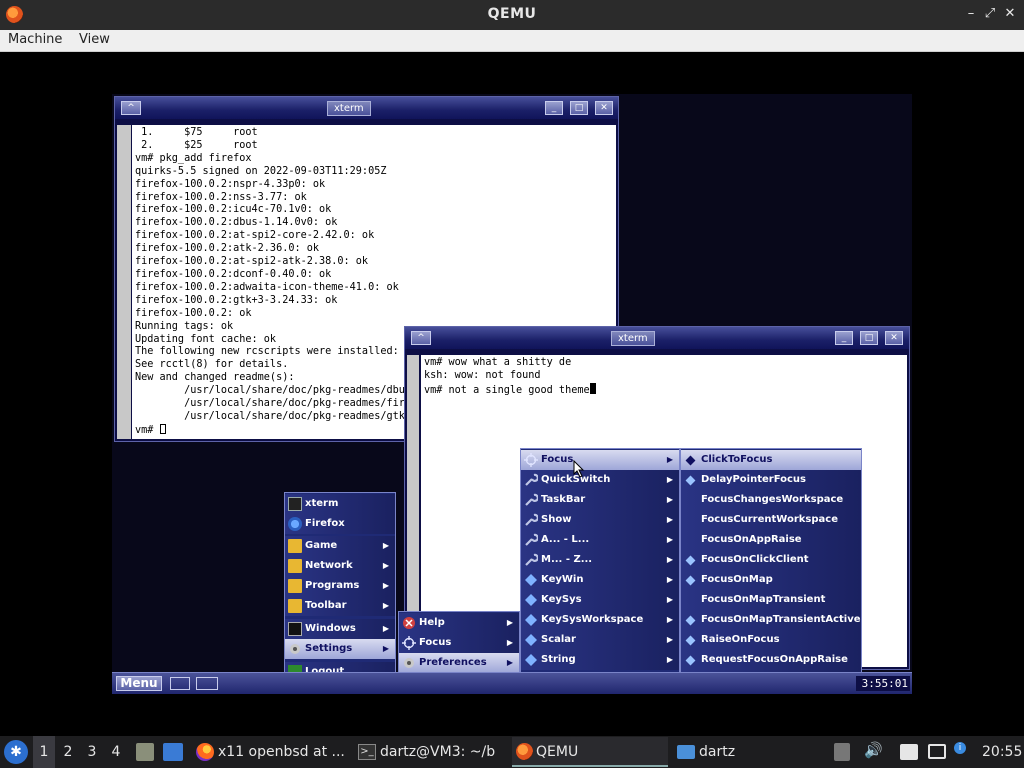  What do you see at coordinates (771, 500) in the screenshot?
I see `focus-menu-item-focuschangesworkspace: FocusChangesWorkspace` at bounding box center [771, 500].